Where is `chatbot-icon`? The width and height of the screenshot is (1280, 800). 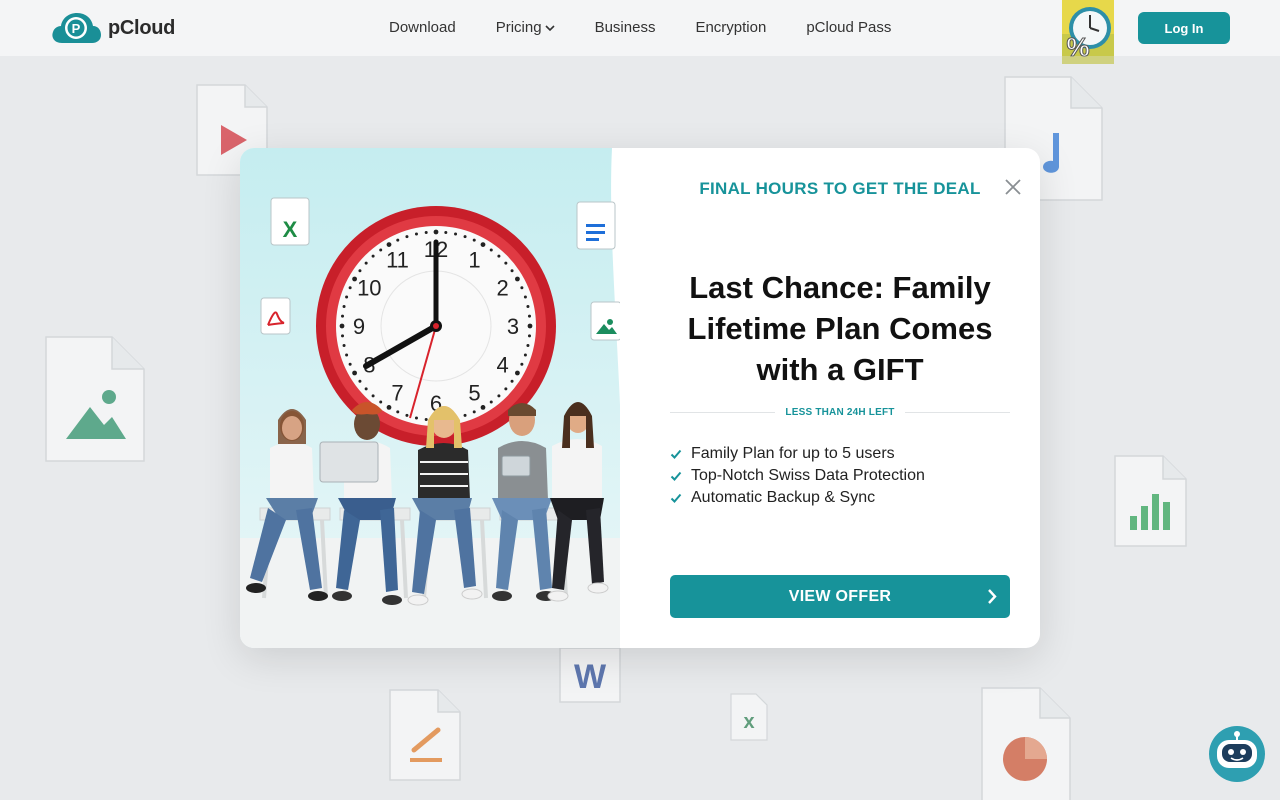 chatbot-icon is located at coordinates (1237, 754).